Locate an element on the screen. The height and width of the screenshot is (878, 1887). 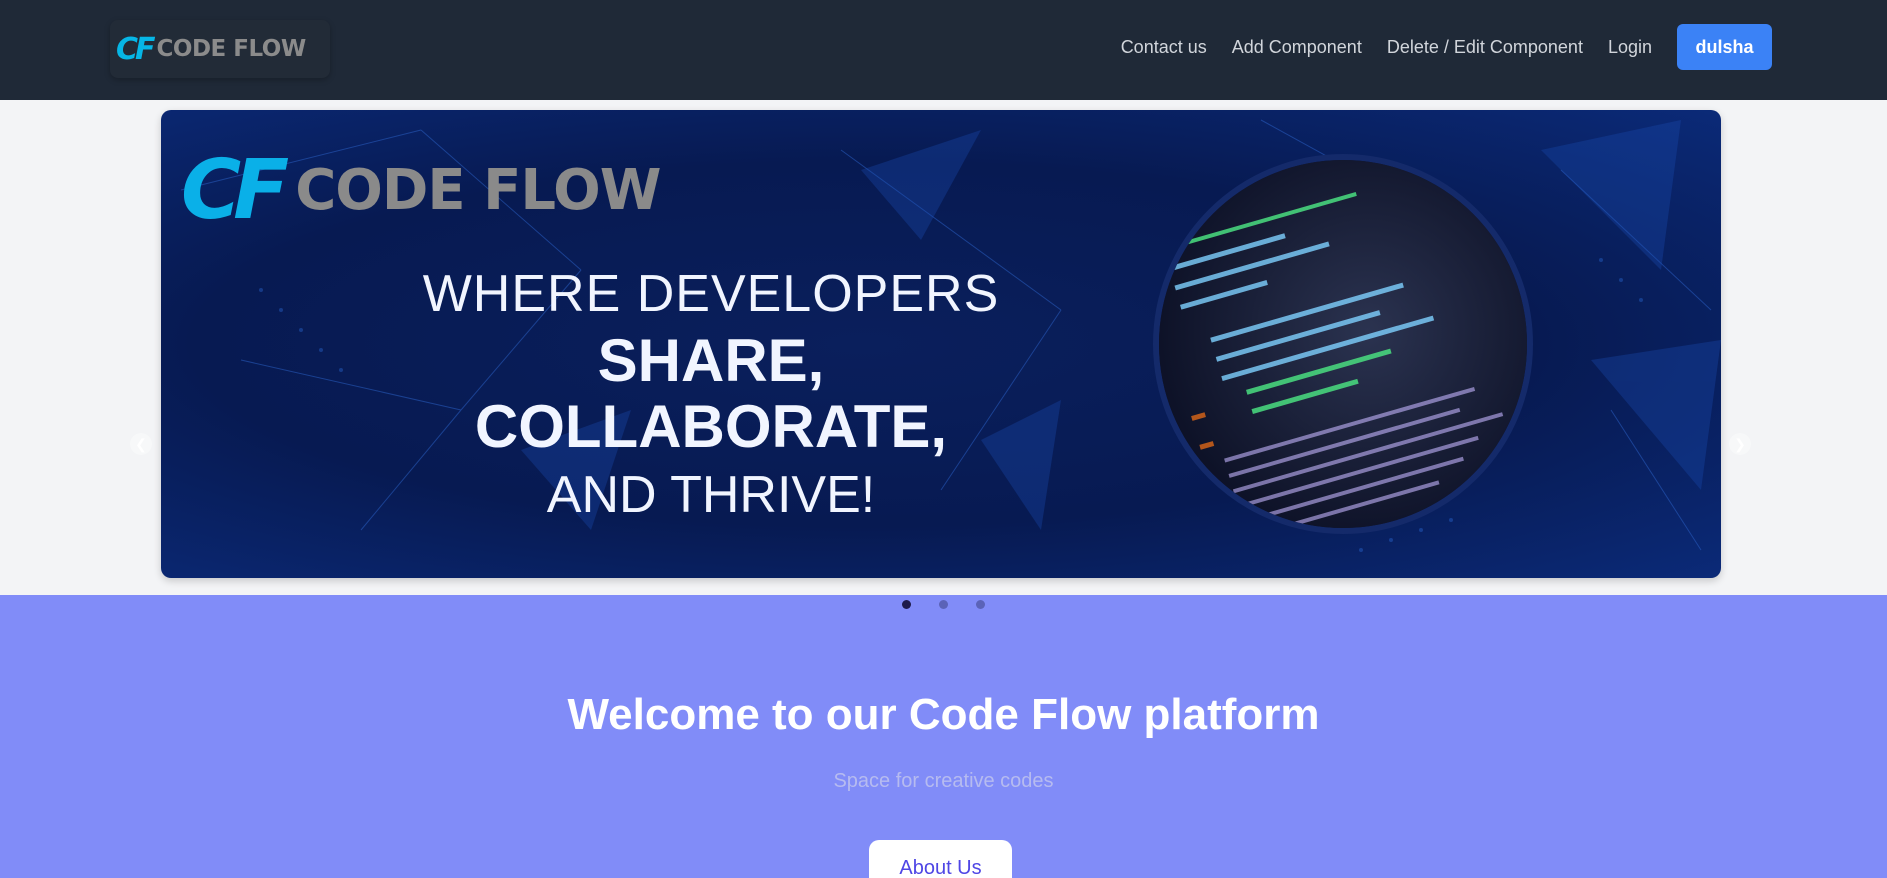
carousel-indicators is located at coordinates (943, 604).